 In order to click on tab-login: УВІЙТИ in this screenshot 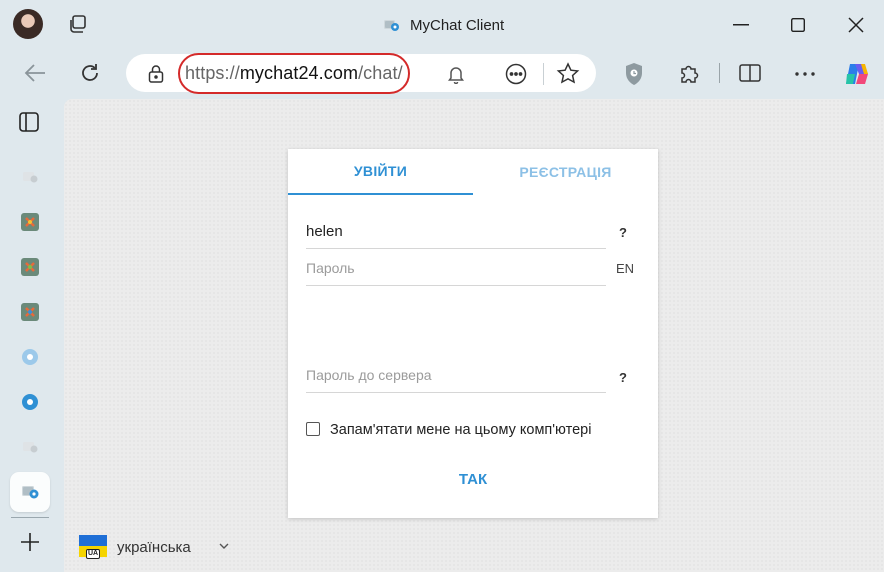, I will do `click(380, 172)`.